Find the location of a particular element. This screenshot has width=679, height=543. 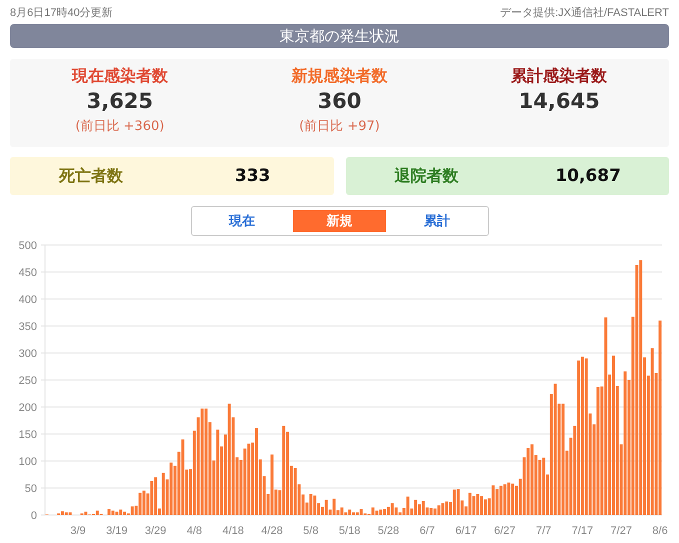

outcome-label: 死亡者数 is located at coordinates (91, 176).